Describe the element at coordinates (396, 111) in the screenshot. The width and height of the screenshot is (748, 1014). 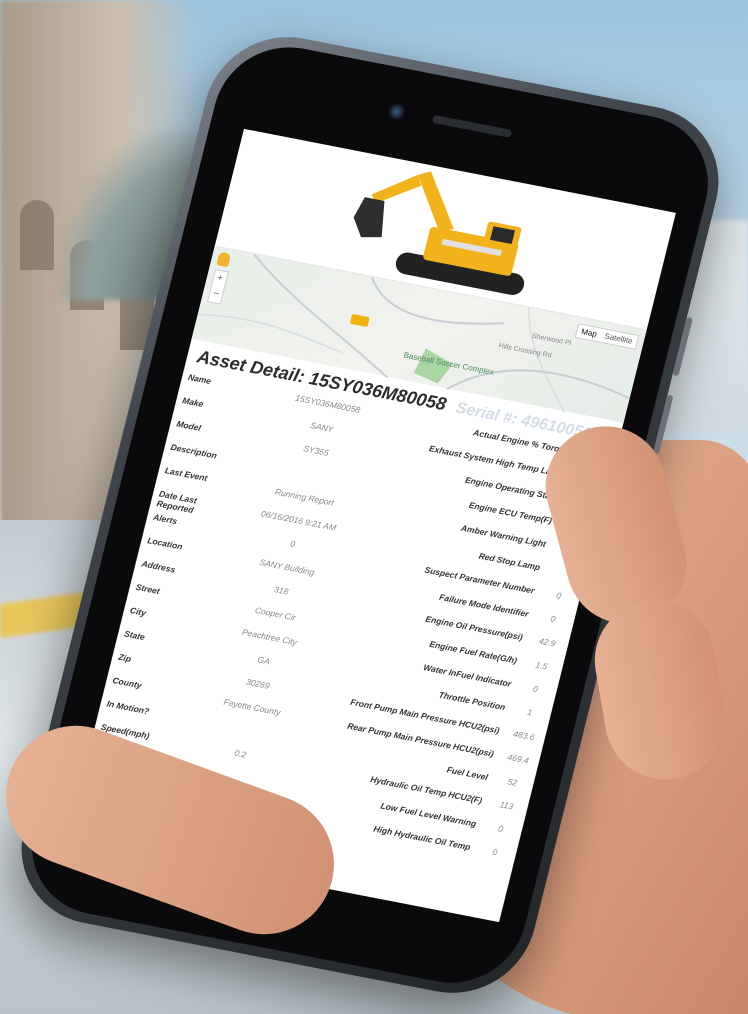
I see `front-camera-icon` at that location.